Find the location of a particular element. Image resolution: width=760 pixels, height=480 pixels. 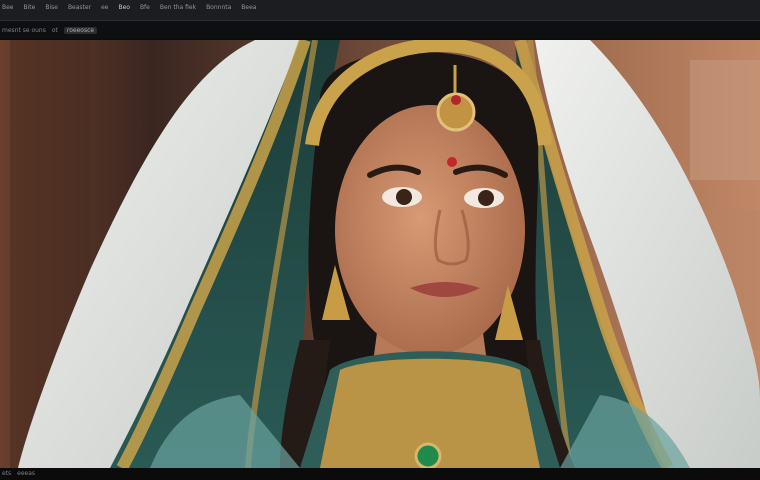

maang-tikka-stone is located at coordinates (456, 100).